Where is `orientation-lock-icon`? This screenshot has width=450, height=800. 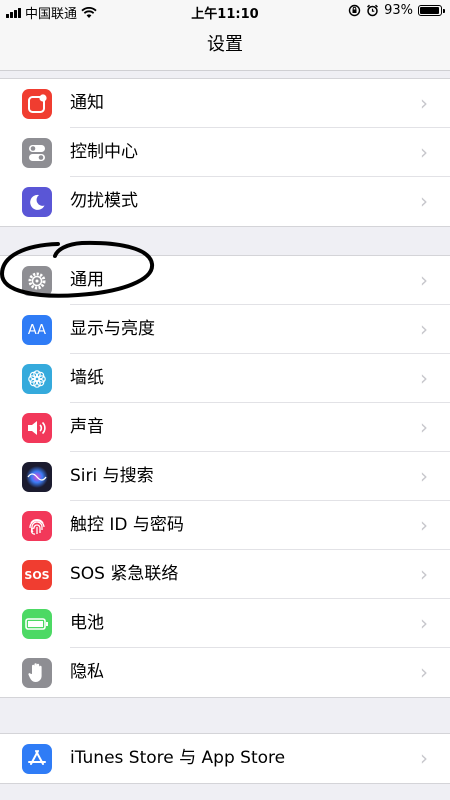 orientation-lock-icon is located at coordinates (354, 10).